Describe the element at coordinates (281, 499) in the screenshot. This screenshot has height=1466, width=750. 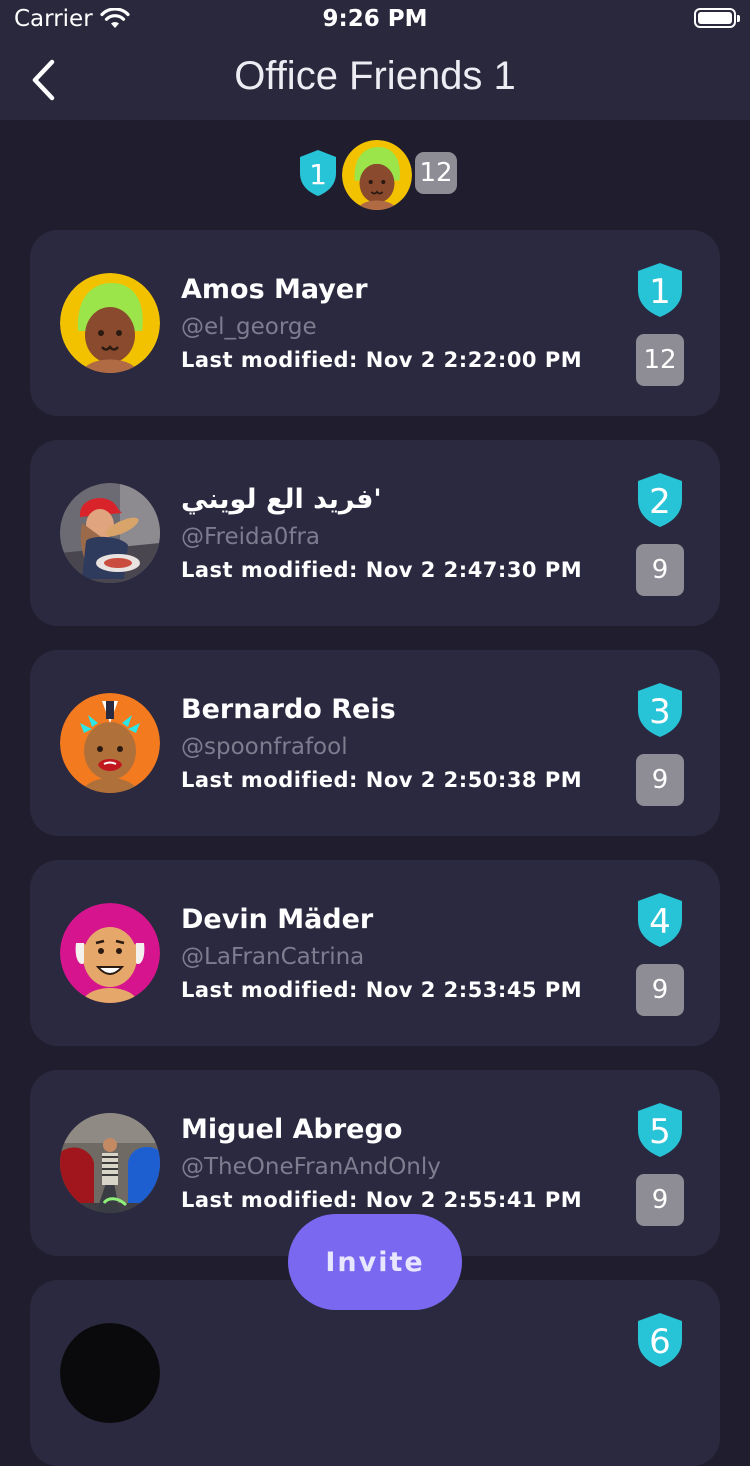
I see `player-name: فريد الع لويني'` at that location.